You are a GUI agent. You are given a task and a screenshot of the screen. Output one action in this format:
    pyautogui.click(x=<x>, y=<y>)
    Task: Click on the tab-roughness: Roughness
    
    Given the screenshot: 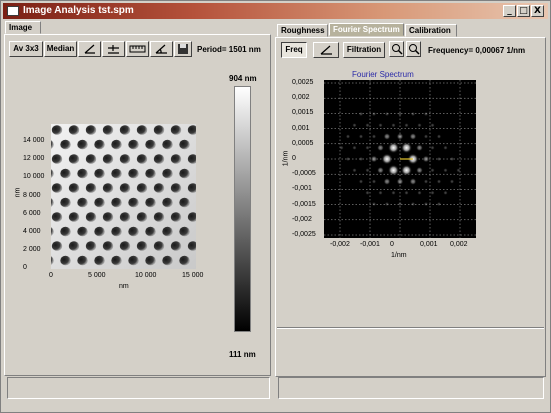 What is the action you would take?
    pyautogui.click(x=302, y=30)
    